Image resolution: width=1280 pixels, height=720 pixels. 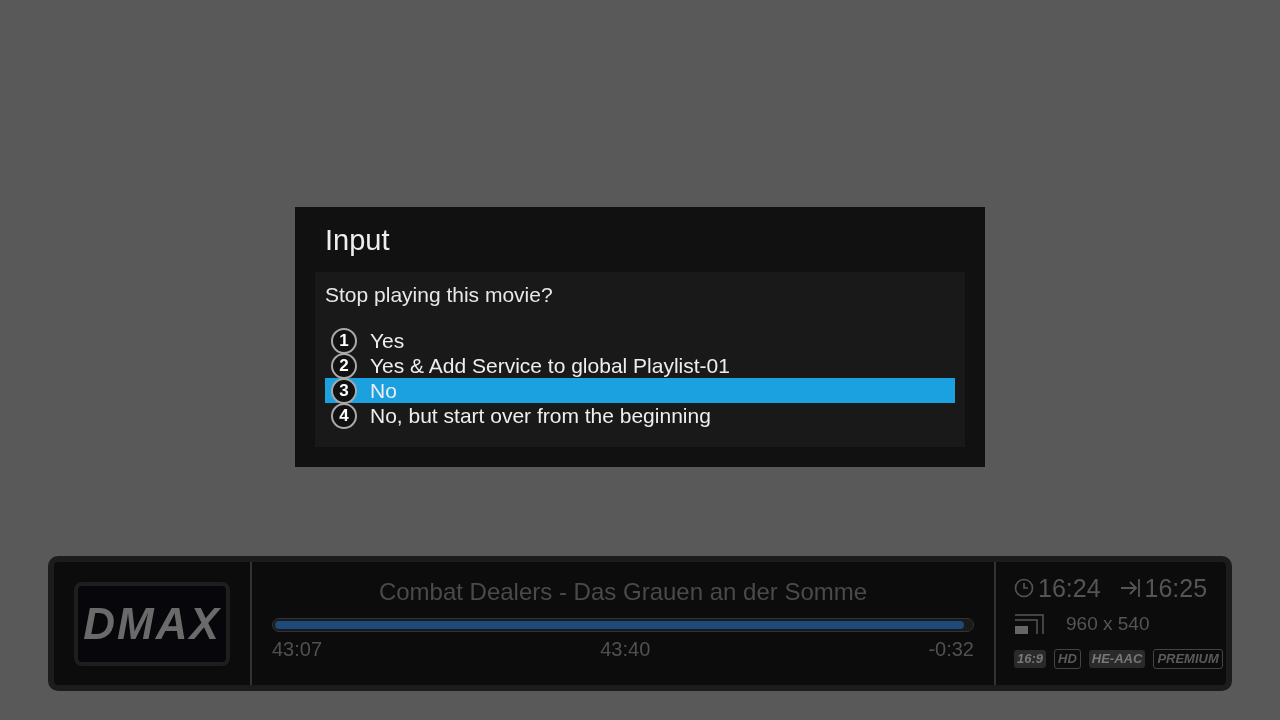 I want to click on option-item: 4 No, but start over from the beginning, so click(x=640, y=415).